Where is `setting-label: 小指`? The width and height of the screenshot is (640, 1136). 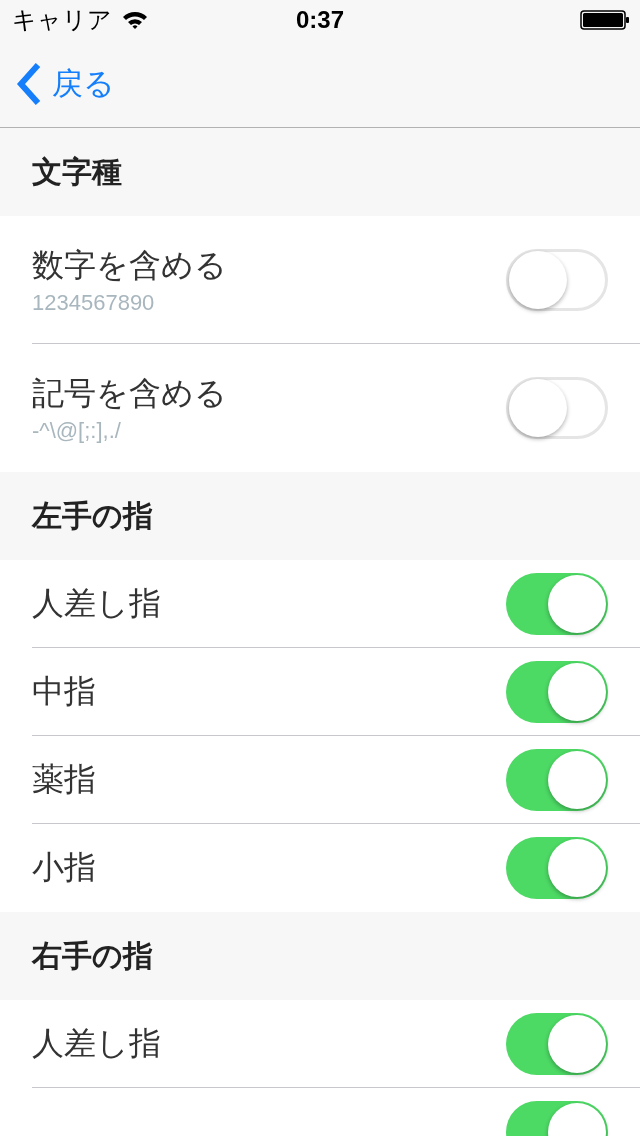 setting-label: 小指 is located at coordinates (64, 867).